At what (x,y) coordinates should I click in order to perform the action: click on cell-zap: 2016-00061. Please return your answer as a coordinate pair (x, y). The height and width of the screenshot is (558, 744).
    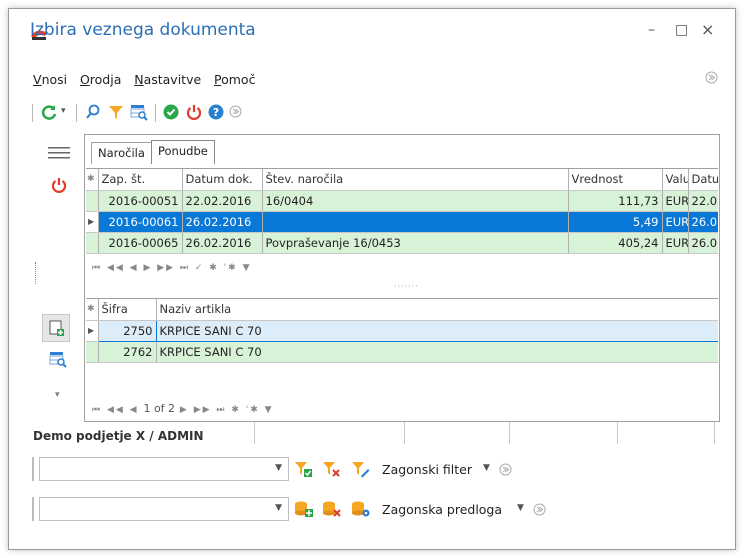
    Looking at the image, I should click on (140, 222).